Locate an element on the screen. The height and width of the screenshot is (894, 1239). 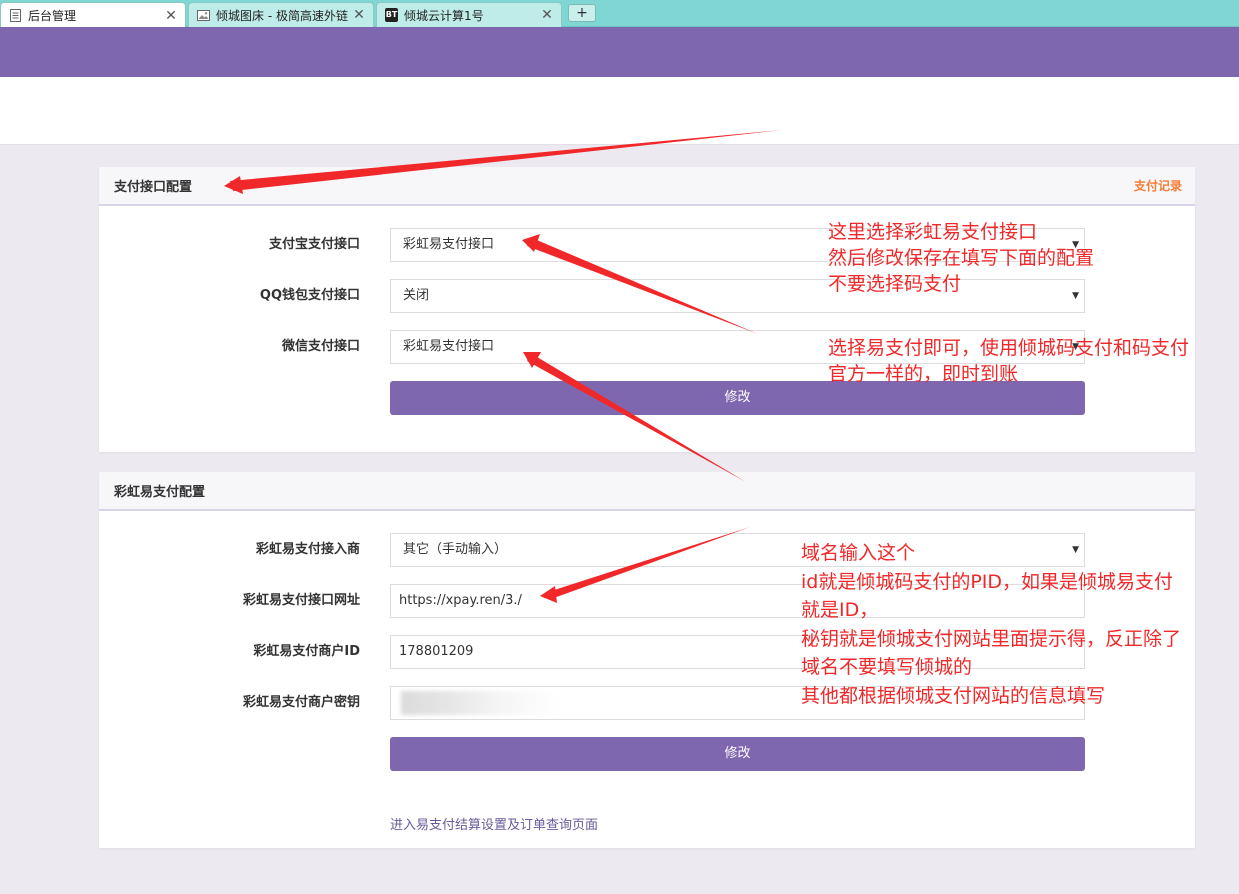
tab-image-host: 倾城图床 - 极简高速外链 ✕ is located at coordinates (281, 14).